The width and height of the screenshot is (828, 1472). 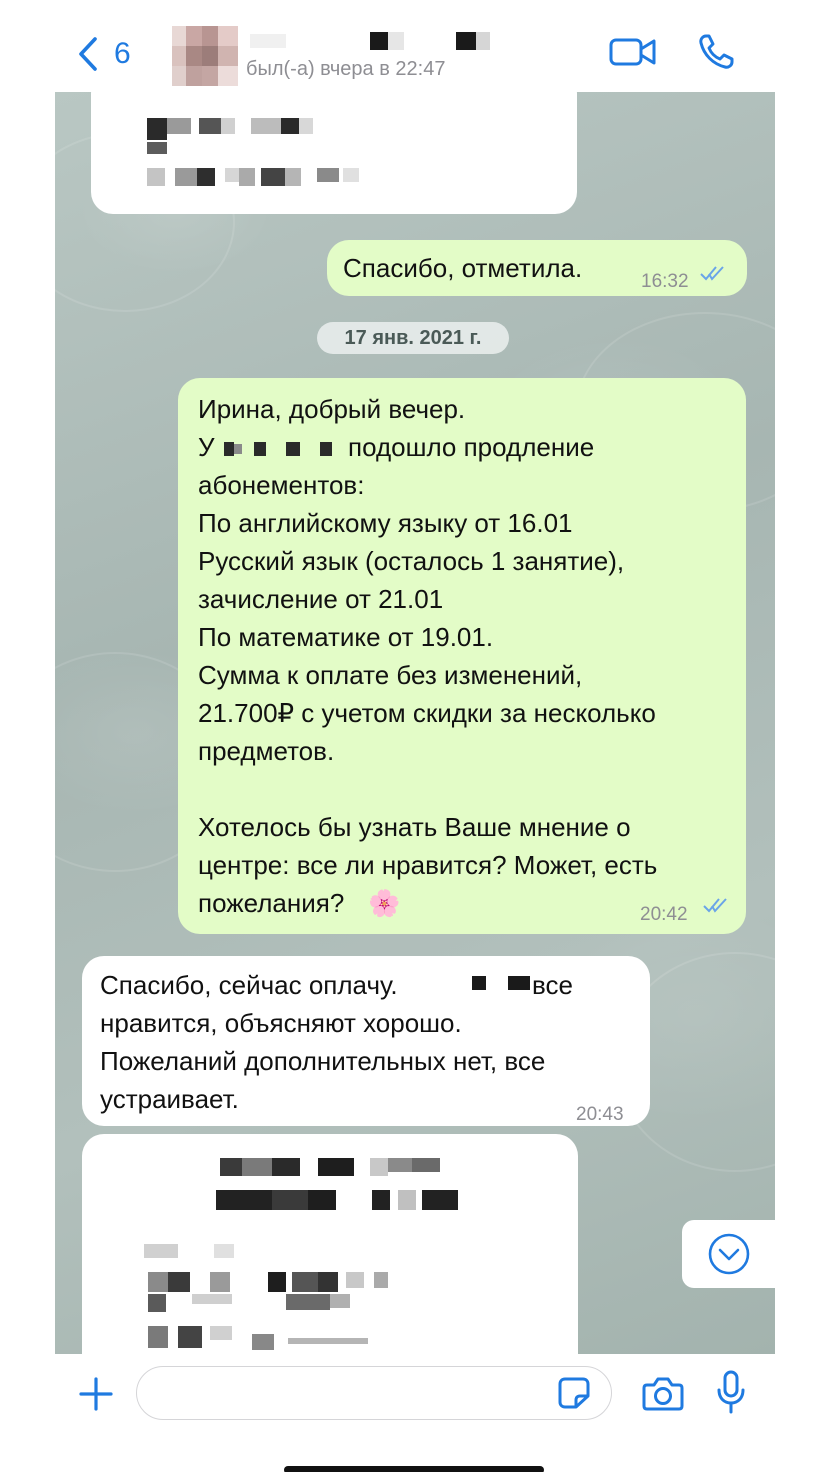 I want to click on message-text-line: предметов., so click(x=266, y=751).